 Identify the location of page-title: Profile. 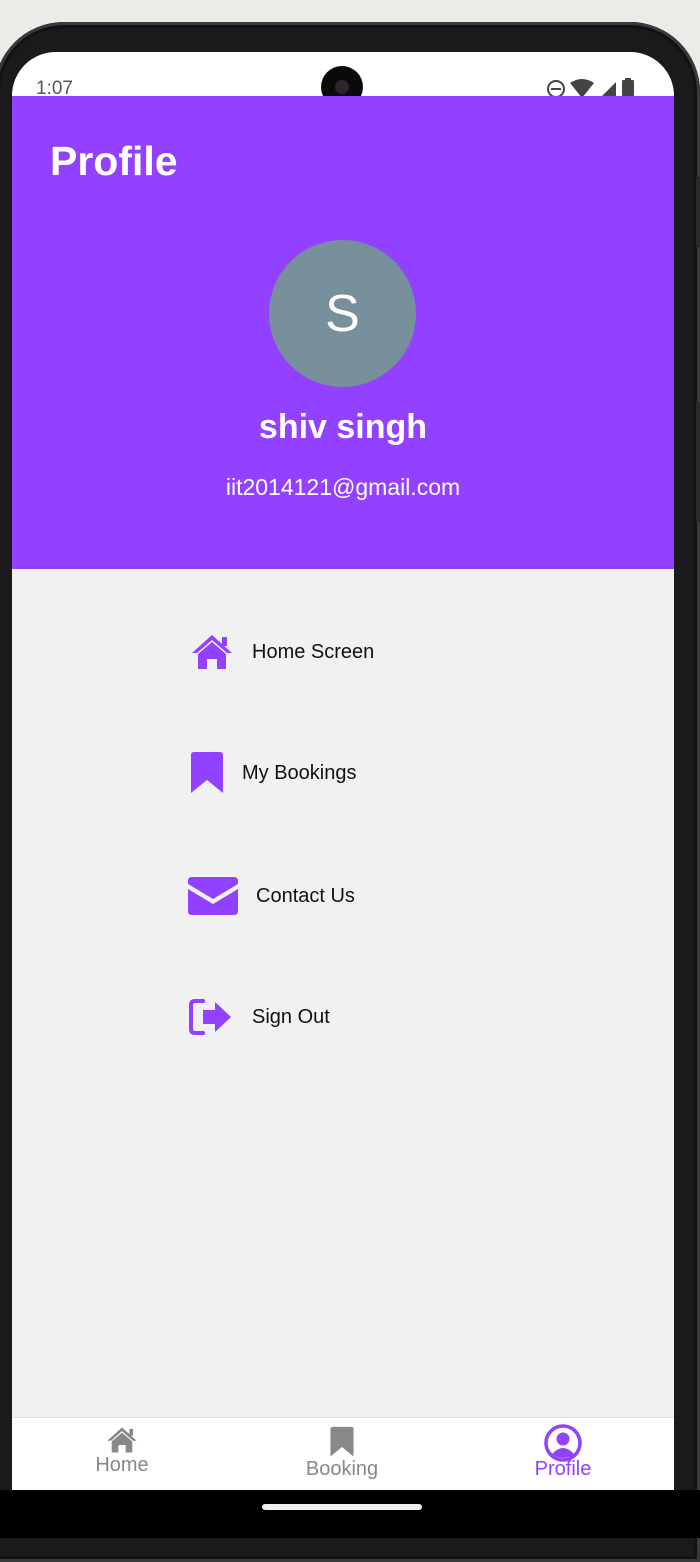
(114, 161).